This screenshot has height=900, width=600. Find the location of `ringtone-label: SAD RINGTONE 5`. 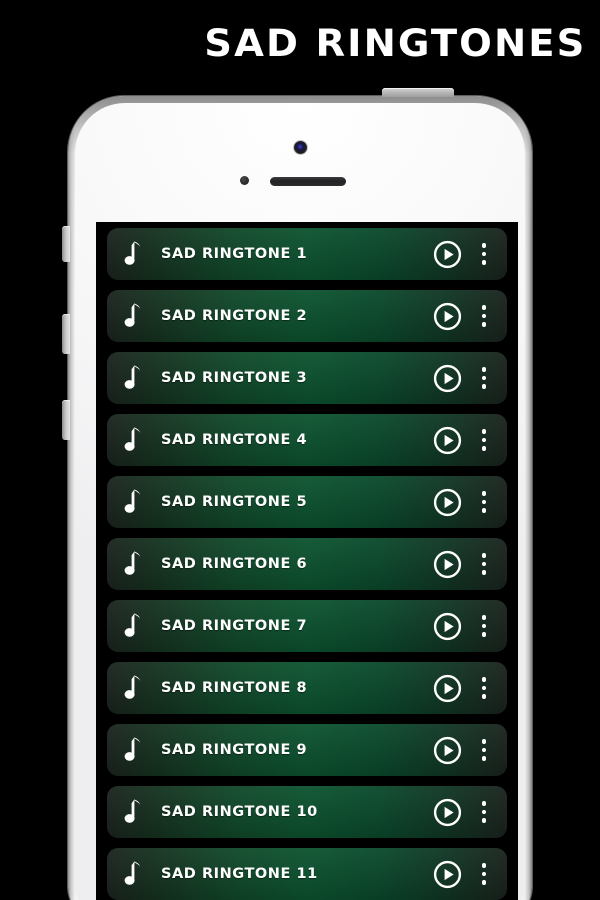

ringtone-label: SAD RINGTONE 5 is located at coordinates (234, 502).